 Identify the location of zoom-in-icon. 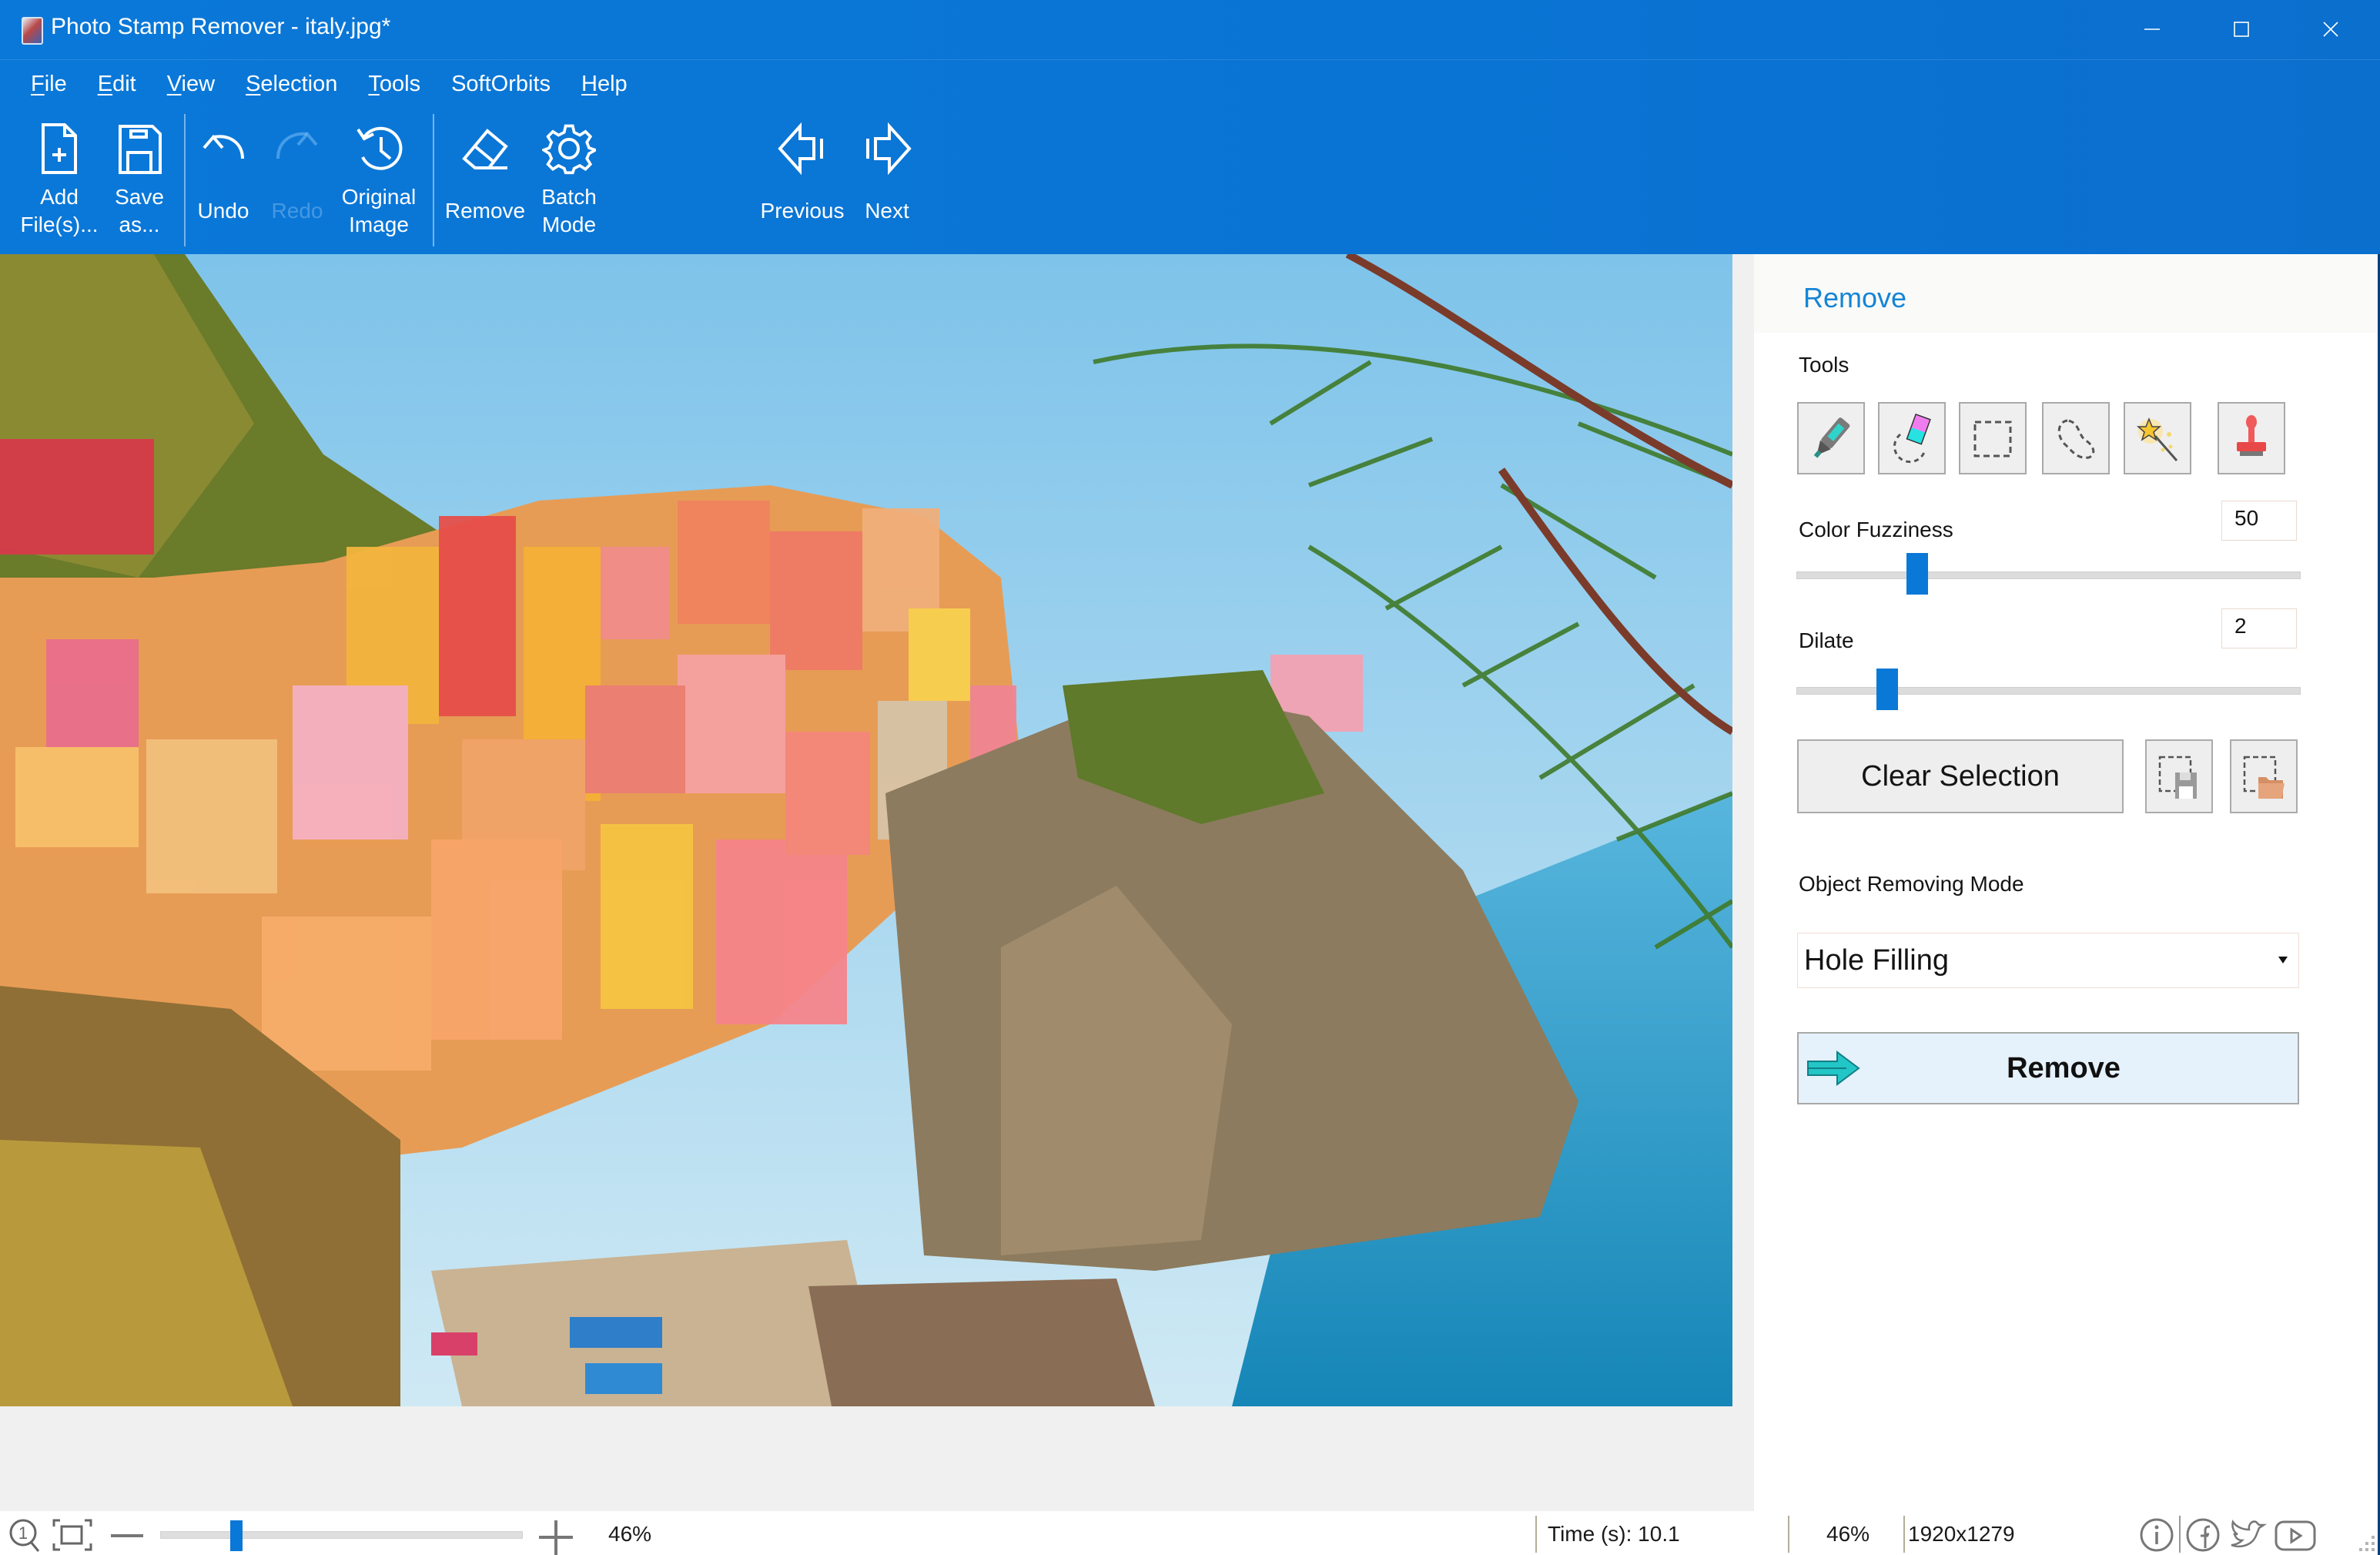
(556, 1536).